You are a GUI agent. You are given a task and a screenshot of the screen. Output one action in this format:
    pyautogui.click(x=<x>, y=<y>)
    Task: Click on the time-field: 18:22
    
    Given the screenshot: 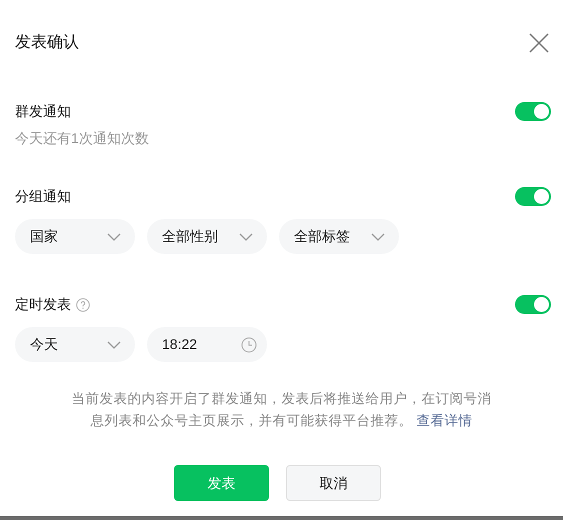 What is the action you would take?
    pyautogui.click(x=207, y=344)
    